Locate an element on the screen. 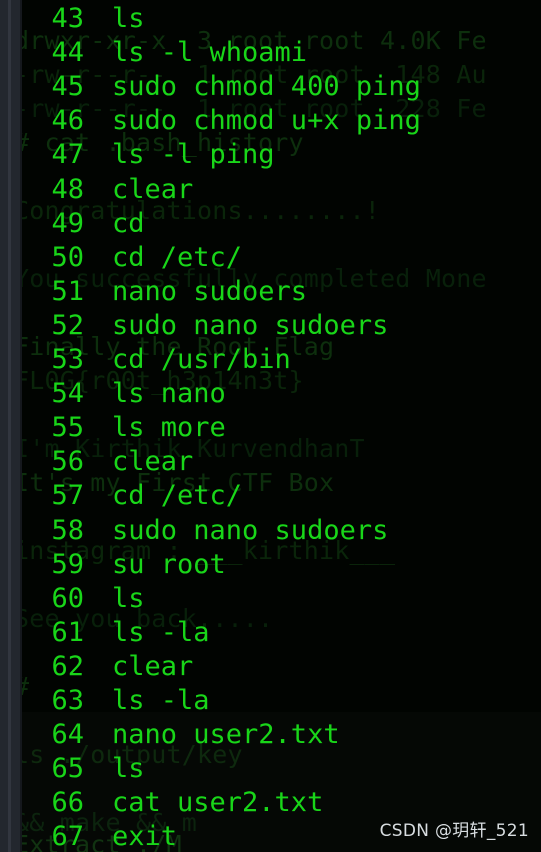  history-command: cat user2.txt is located at coordinates (218, 803).